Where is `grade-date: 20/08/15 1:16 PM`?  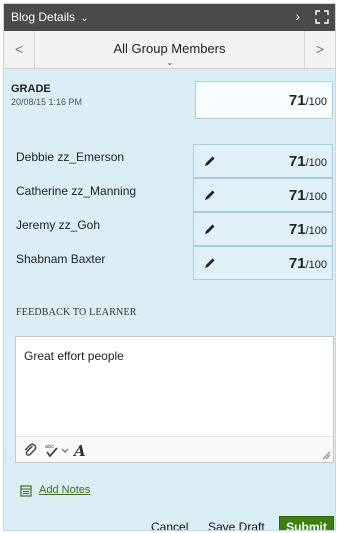 grade-date: 20/08/15 1:16 PM is located at coordinates (47, 102).